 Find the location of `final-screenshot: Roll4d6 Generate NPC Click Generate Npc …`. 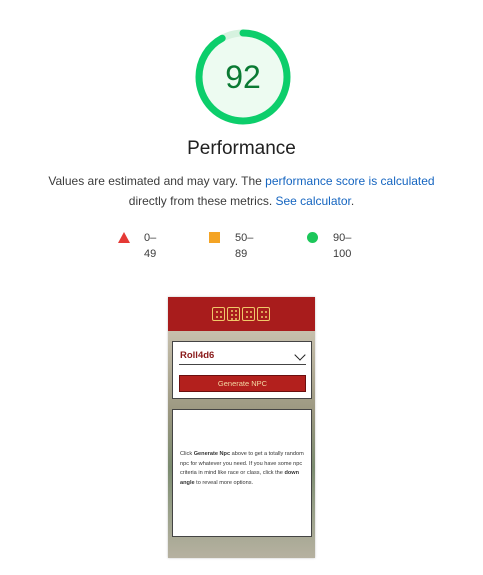

final-screenshot: Roll4d6 Generate NPC Click Generate Npc … is located at coordinates (241, 427).